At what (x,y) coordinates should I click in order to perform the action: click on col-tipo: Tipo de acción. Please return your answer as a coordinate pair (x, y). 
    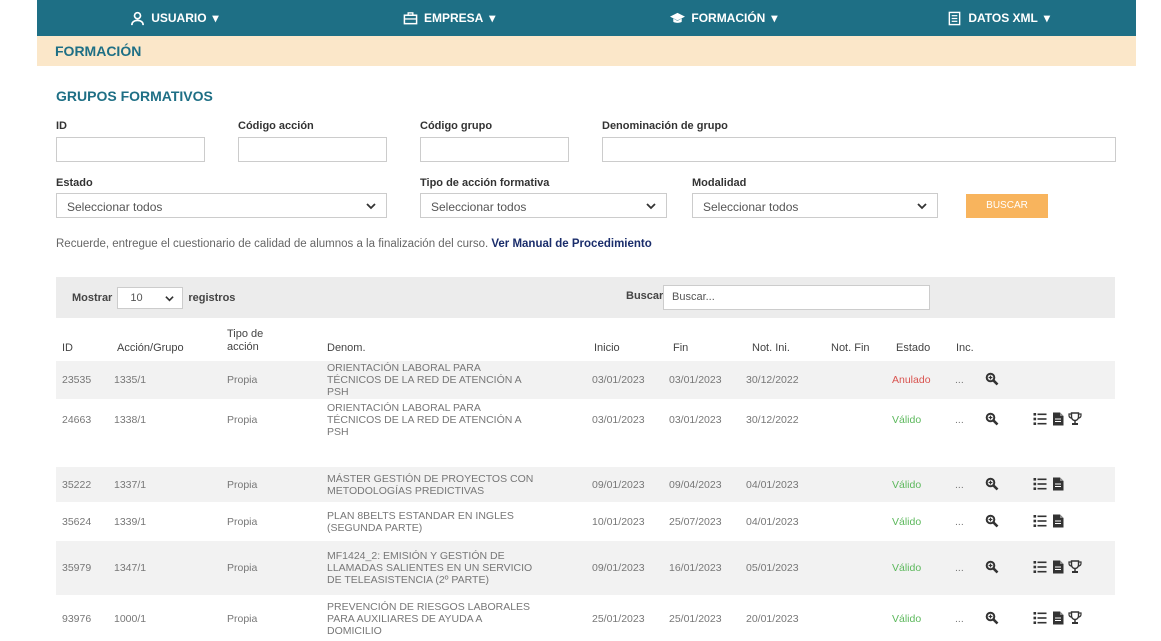
    Looking at the image, I should click on (245, 341).